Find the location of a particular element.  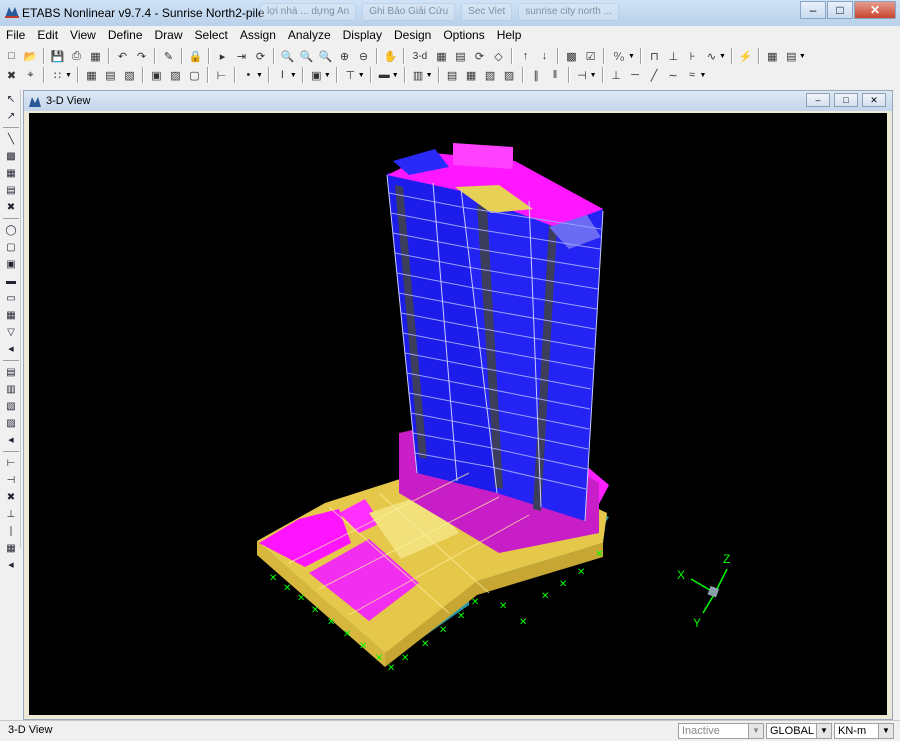

snap-line-icon: ∣ is located at coordinates (11, 531).